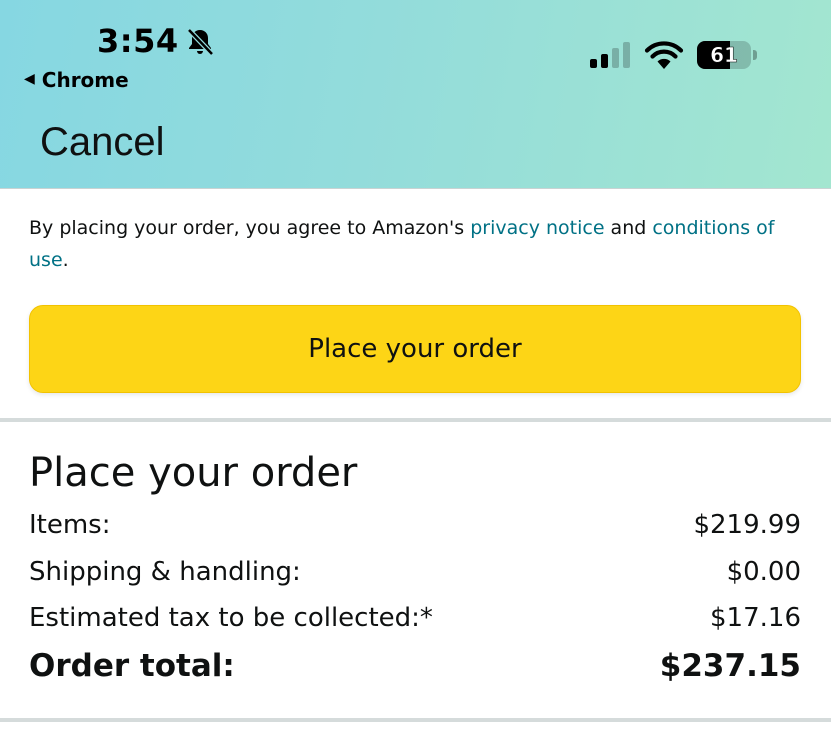 This screenshot has height=750, width=831. What do you see at coordinates (747, 525) in the screenshot?
I see `summary-row-value: $219.99` at bounding box center [747, 525].